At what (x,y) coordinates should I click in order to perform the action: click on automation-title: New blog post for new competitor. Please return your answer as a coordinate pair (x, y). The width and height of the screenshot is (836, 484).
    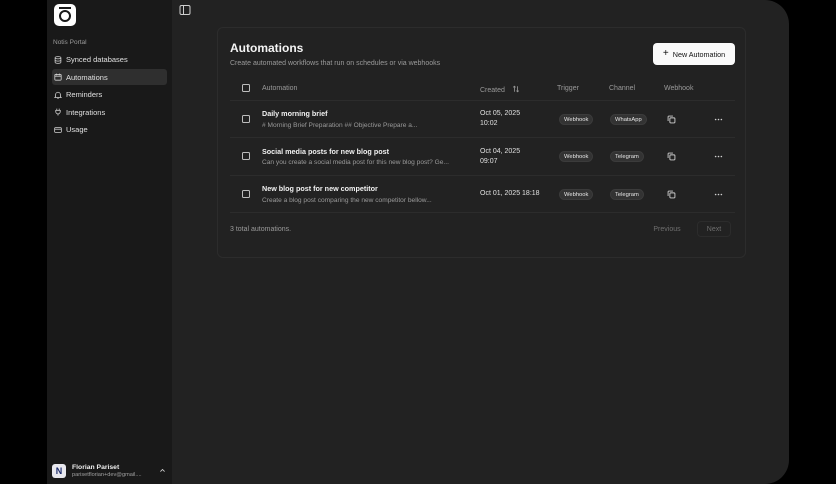
    Looking at the image, I should click on (320, 188).